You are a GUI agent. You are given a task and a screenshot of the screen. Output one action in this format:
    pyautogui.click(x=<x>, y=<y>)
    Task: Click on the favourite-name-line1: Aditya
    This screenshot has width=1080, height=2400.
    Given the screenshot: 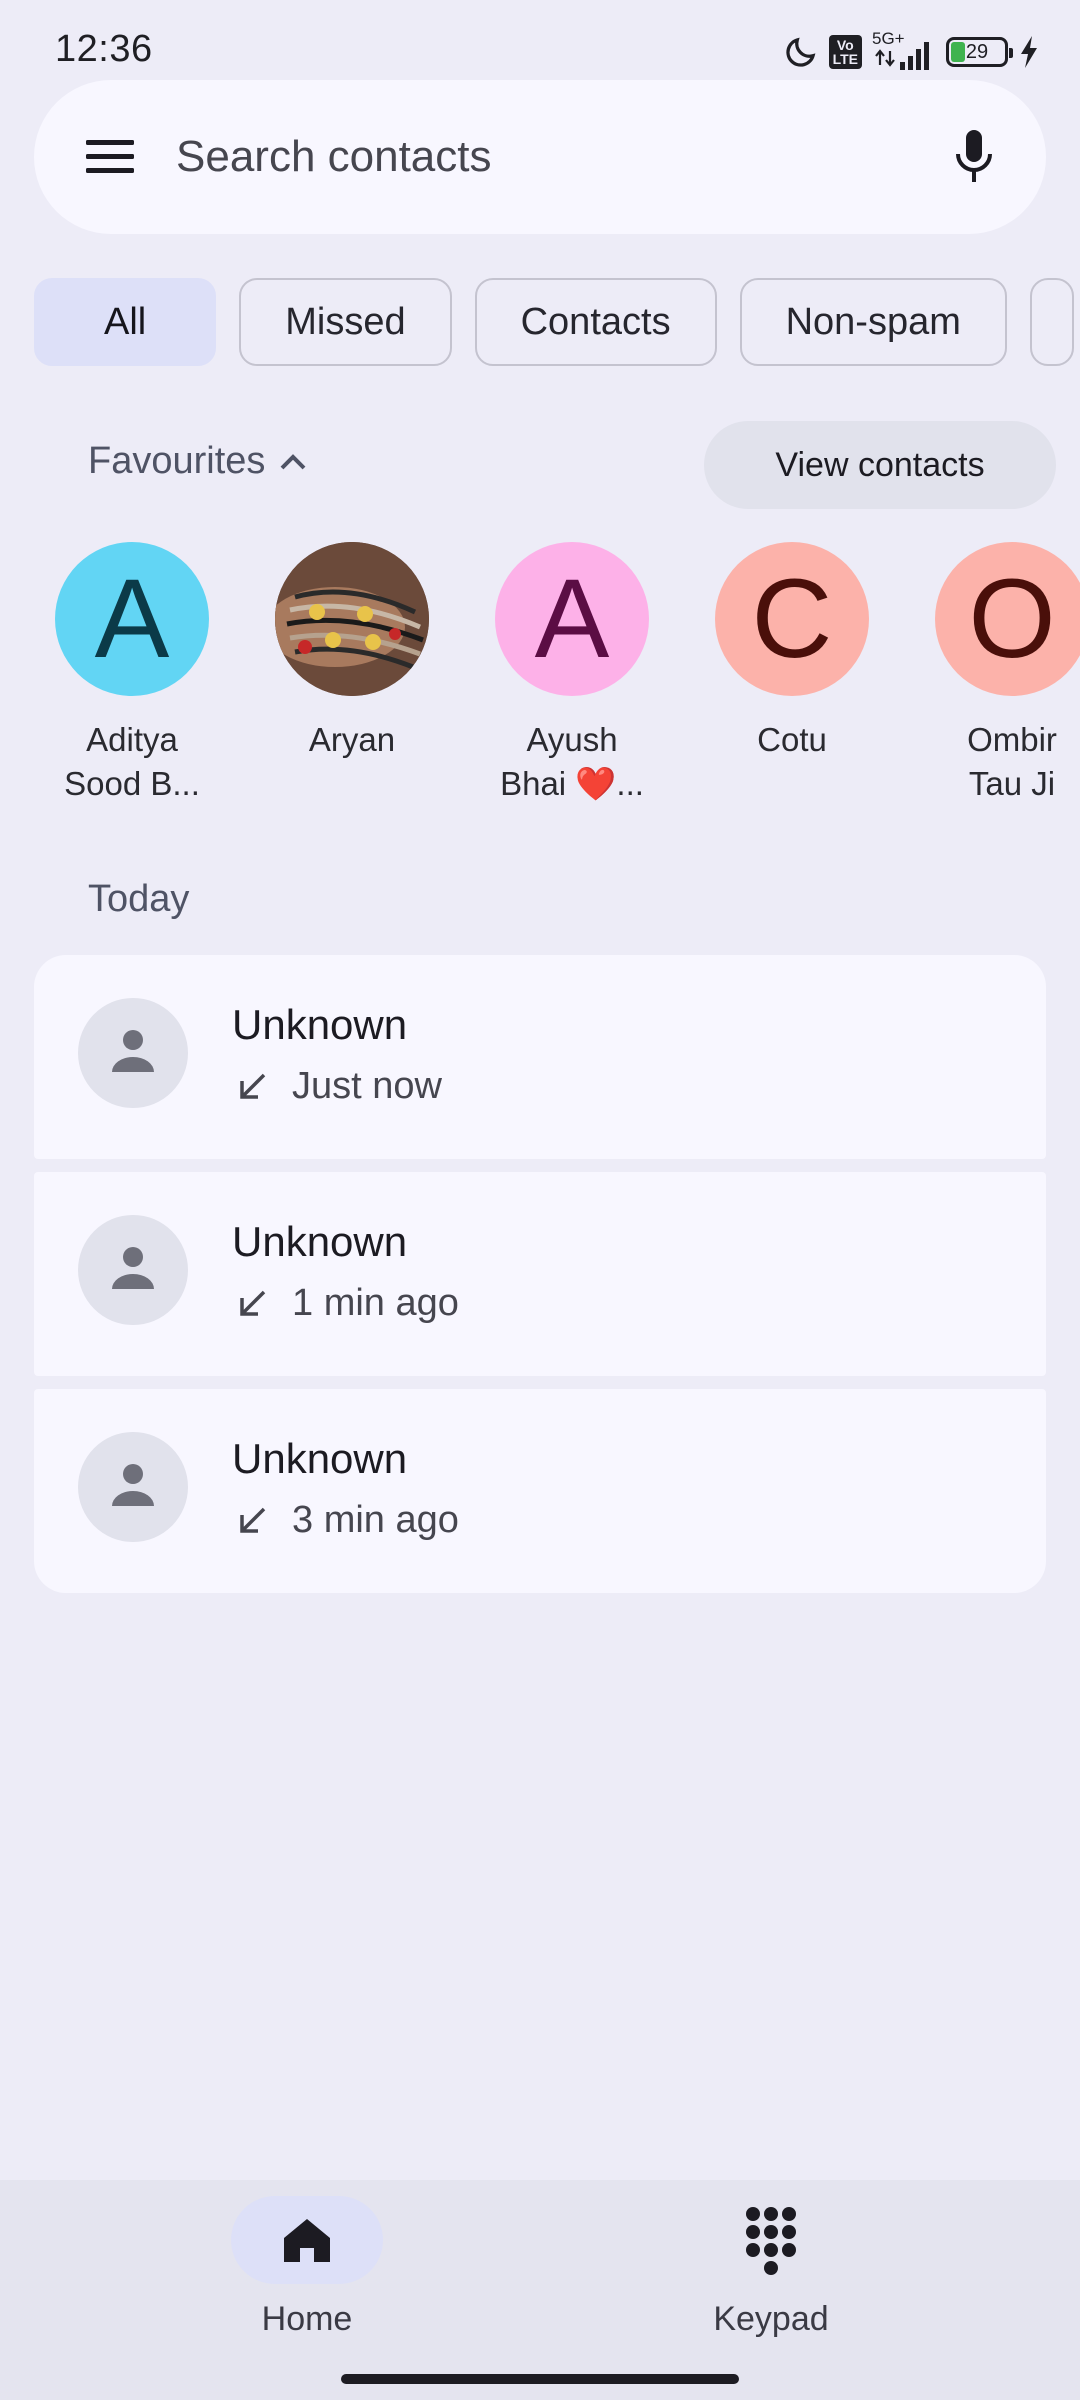 What is the action you would take?
    pyautogui.click(x=132, y=739)
    